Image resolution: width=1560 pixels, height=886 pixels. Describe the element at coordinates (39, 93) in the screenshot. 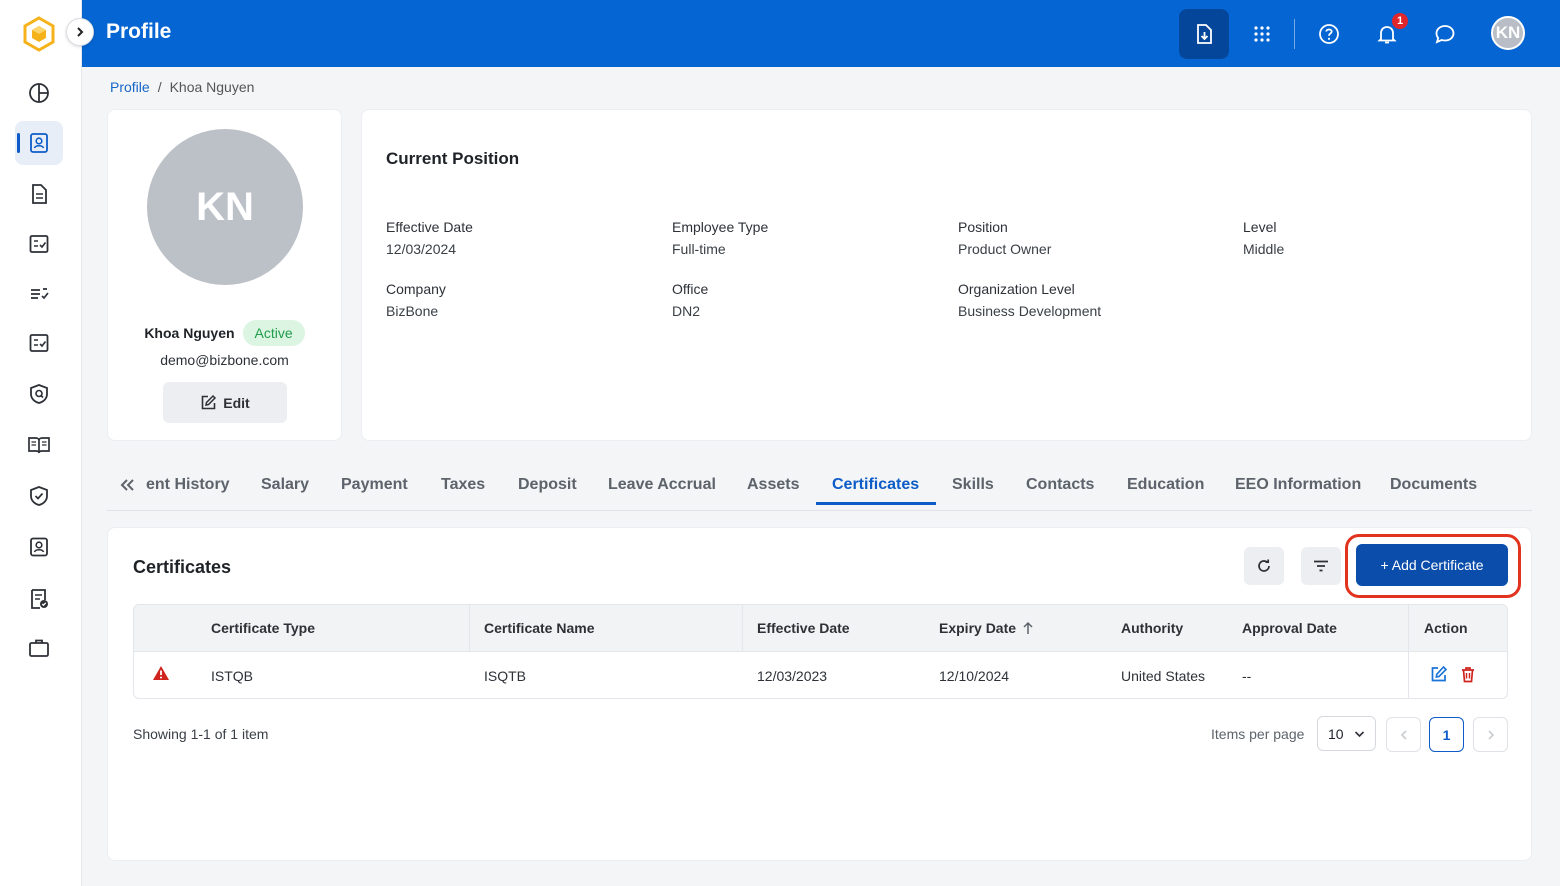

I see `nav-dashboard` at that location.